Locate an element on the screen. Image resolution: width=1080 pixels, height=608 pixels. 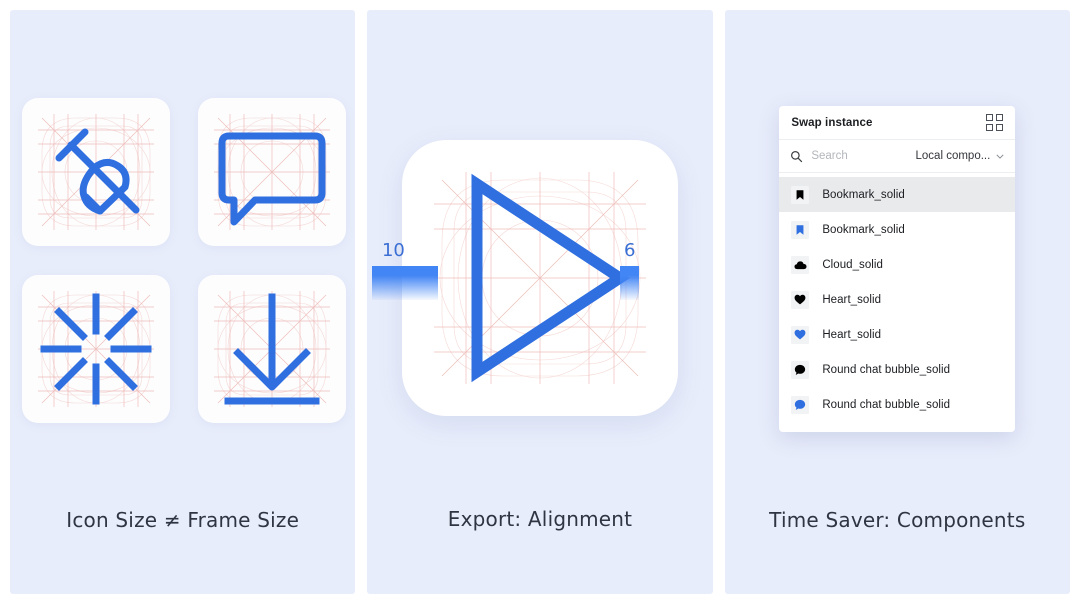
tile-download is located at coordinates (272, 349).